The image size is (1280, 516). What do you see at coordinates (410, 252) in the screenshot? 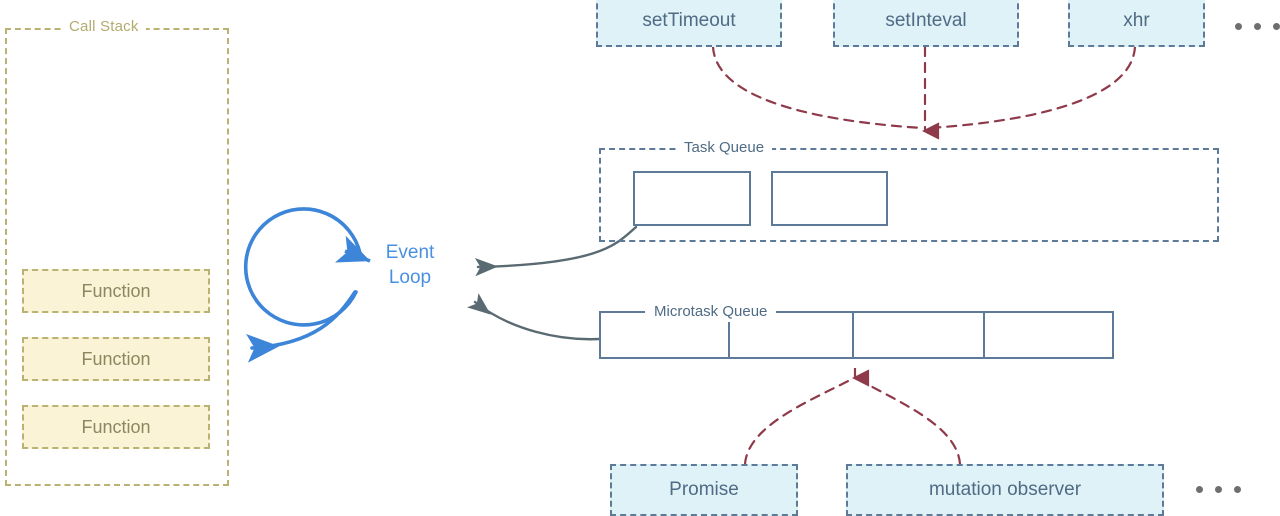
I see `event-loop-label-line1: Event` at bounding box center [410, 252].